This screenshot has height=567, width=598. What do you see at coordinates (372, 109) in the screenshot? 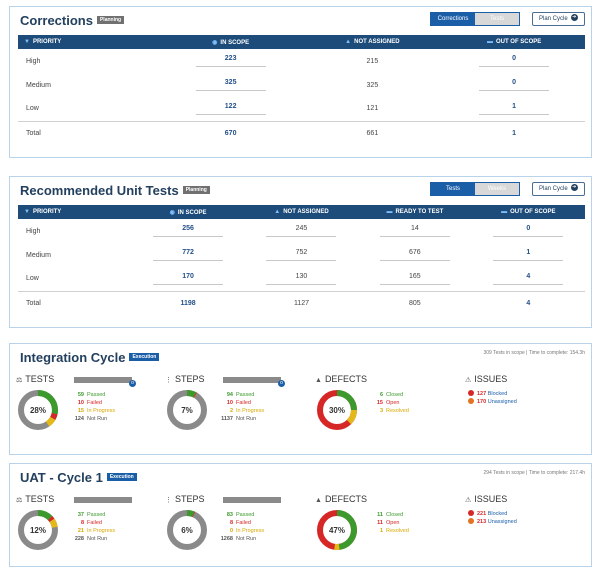
I see `not-assigned-value: 121` at bounding box center [372, 109].